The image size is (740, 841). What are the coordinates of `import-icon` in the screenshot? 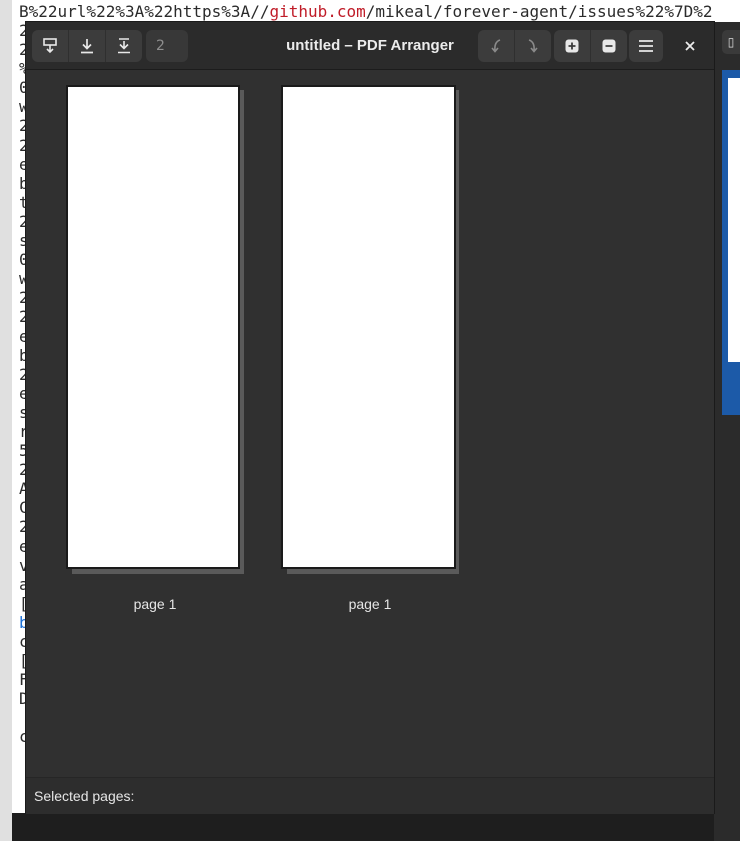 It's located at (50, 46).